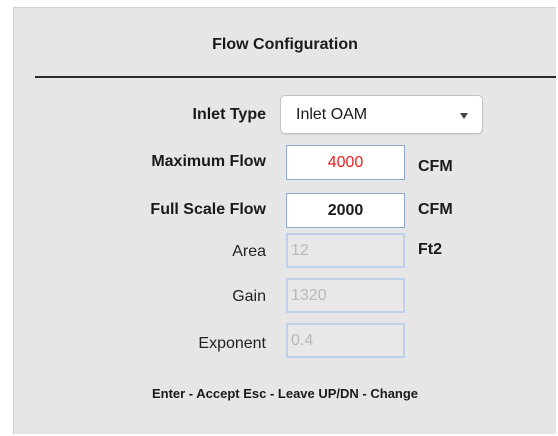  What do you see at coordinates (208, 209) in the screenshot?
I see `full-scale-flow-label: Full Scale Flow` at bounding box center [208, 209].